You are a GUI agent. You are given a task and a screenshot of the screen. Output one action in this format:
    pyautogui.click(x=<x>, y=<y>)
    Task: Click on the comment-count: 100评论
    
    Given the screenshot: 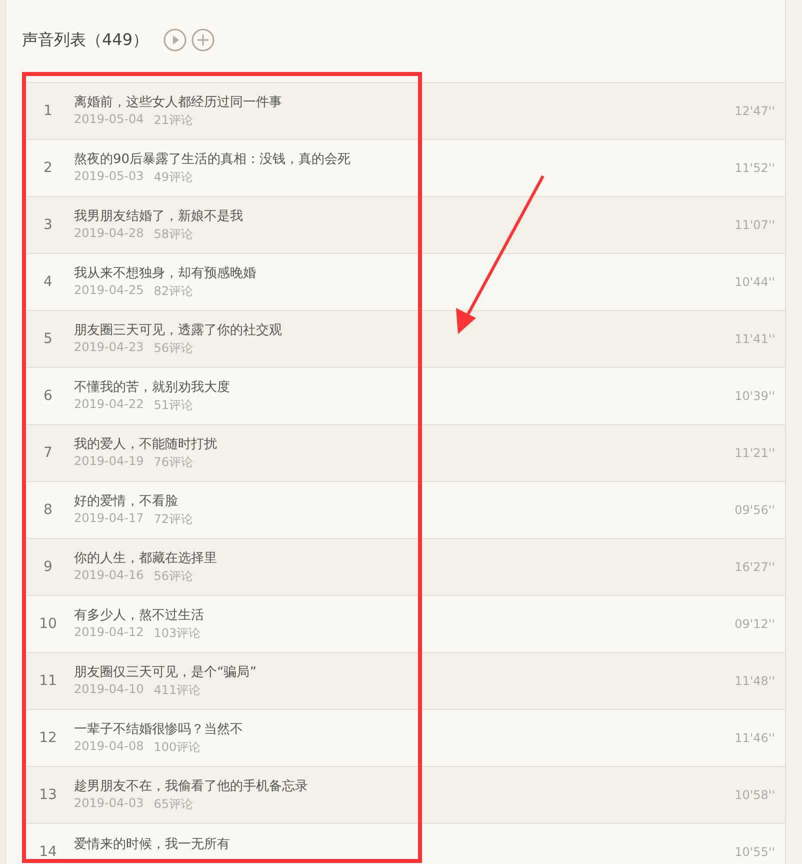 What is the action you would take?
    pyautogui.click(x=177, y=747)
    